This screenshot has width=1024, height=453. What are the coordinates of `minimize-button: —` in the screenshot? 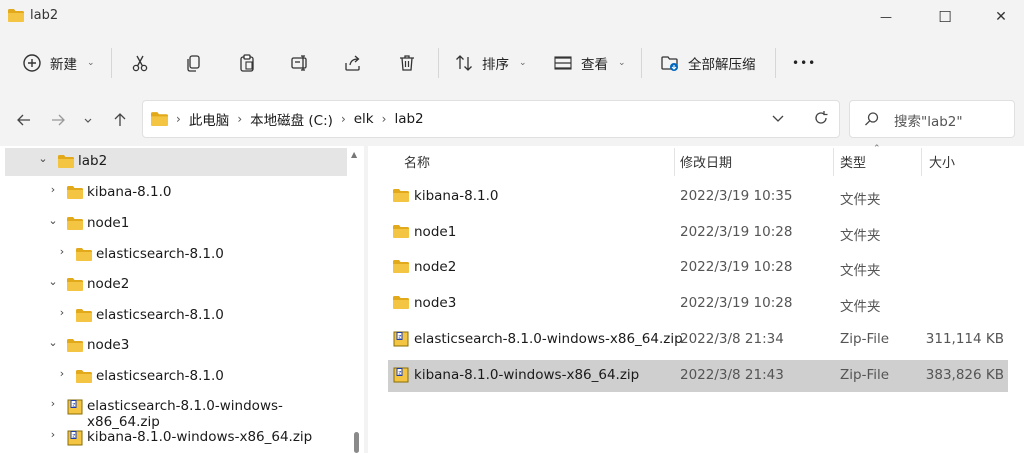 It's located at (886, 17).